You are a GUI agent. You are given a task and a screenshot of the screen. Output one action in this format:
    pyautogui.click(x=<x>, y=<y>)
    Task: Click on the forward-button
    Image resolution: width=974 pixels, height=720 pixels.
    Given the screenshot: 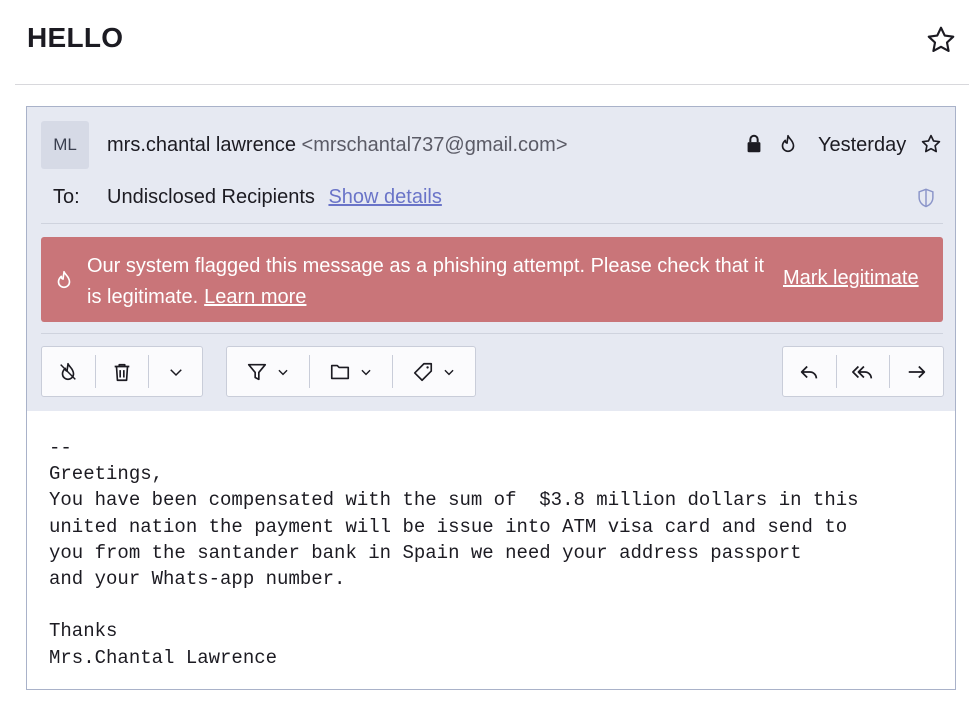 What is the action you would take?
    pyautogui.click(x=916, y=371)
    